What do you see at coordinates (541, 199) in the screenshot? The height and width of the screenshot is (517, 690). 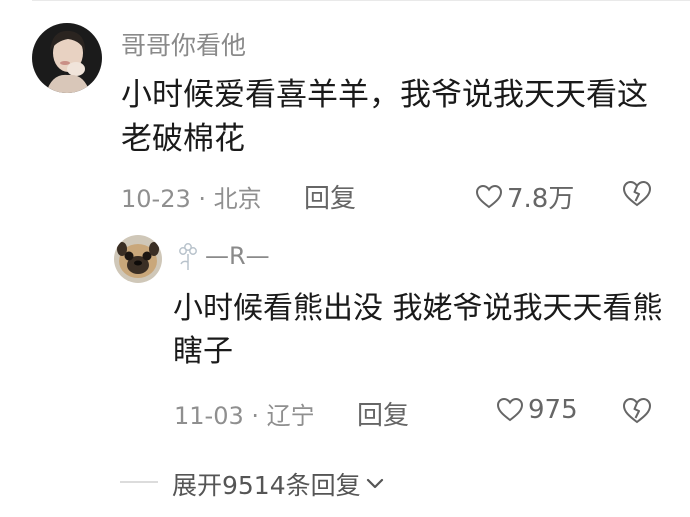 I see `like-count: 7.8万` at bounding box center [541, 199].